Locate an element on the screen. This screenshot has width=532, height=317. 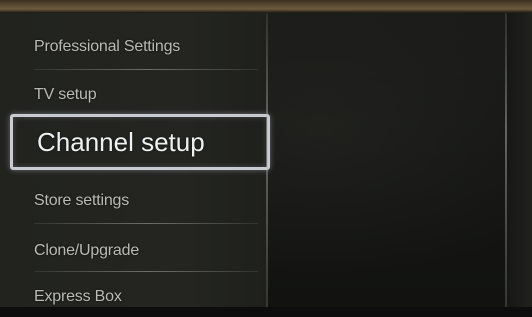
panel-divider is located at coordinates (267, 160).